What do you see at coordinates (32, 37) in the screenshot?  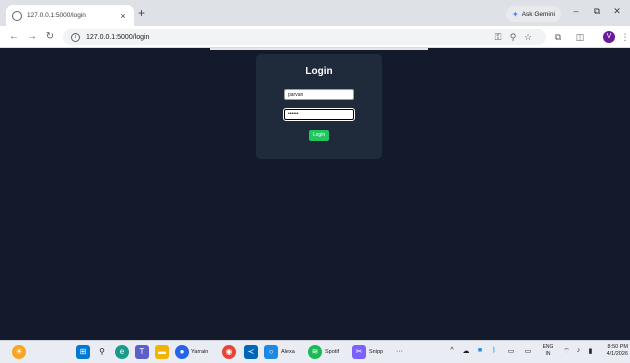 I see `forward-button: →` at bounding box center [32, 37].